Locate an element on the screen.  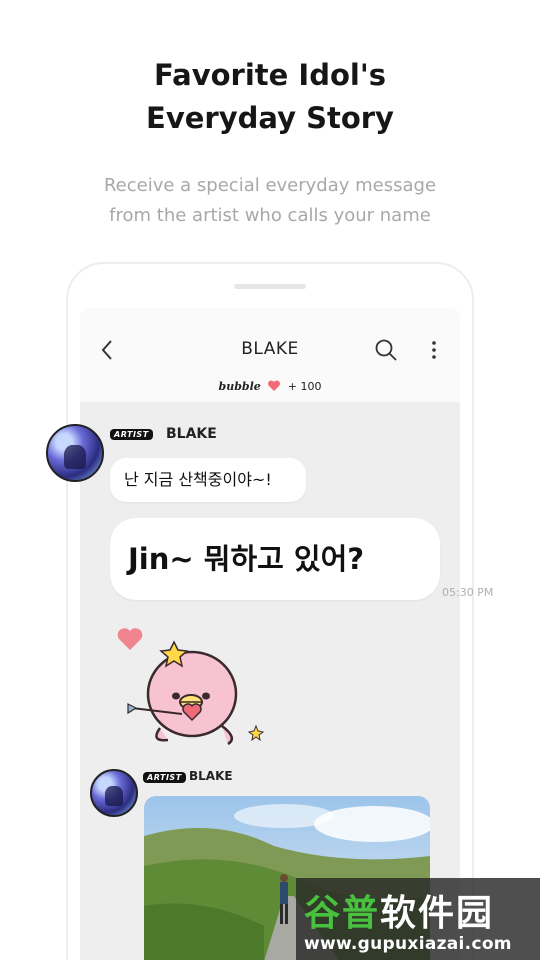
watermark: 谷普软件园 www.gupuxiazai.com is located at coordinates (418, 919).